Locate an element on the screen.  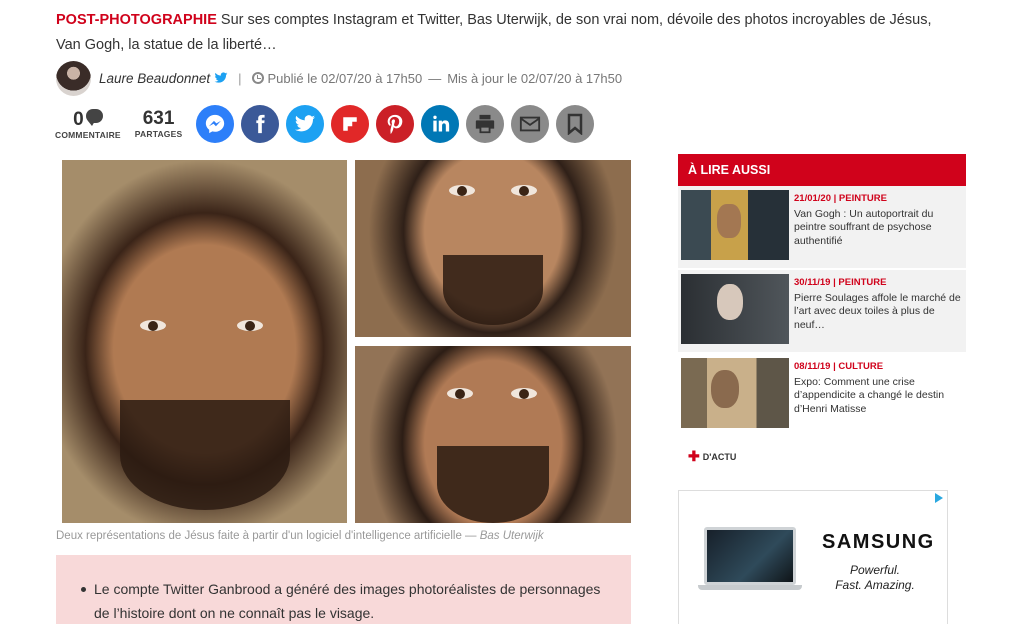
article-kicker: POST-PHOTOGRAPHIE is located at coordinates (136, 20).